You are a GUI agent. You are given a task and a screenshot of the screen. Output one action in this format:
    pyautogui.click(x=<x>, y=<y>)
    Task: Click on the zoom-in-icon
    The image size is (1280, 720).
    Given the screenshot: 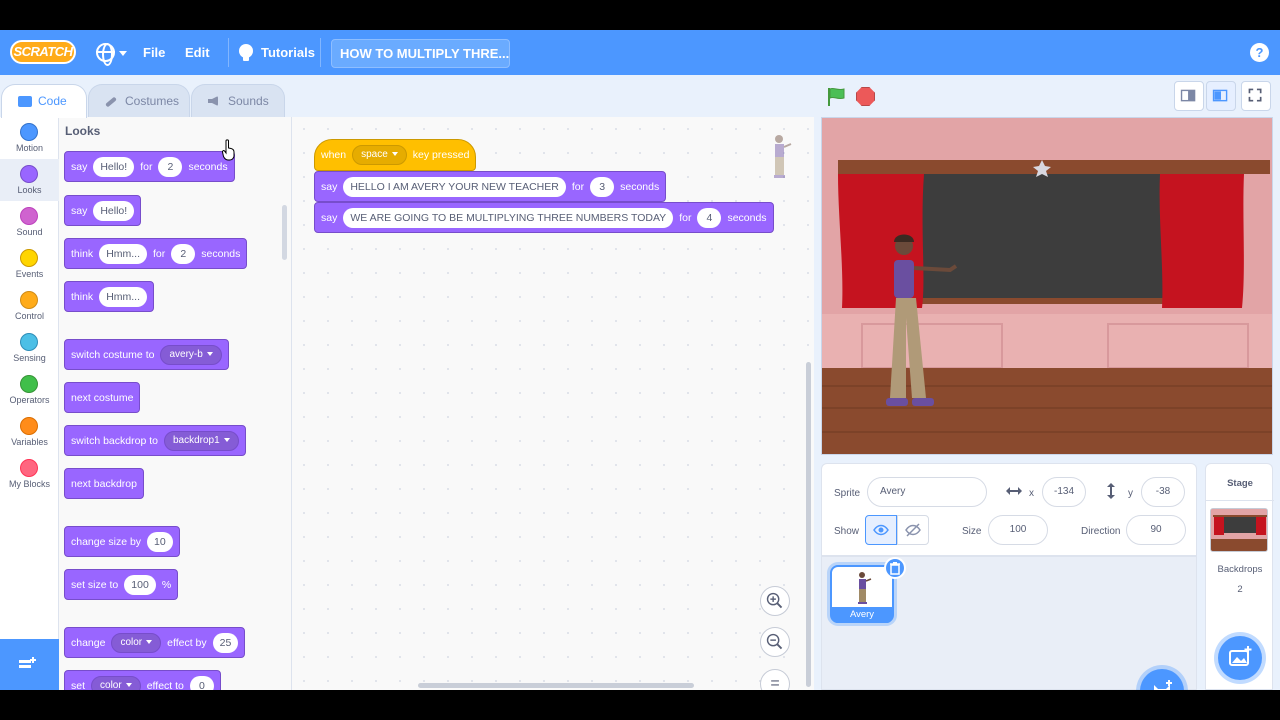 What is the action you would take?
    pyautogui.click(x=774, y=600)
    